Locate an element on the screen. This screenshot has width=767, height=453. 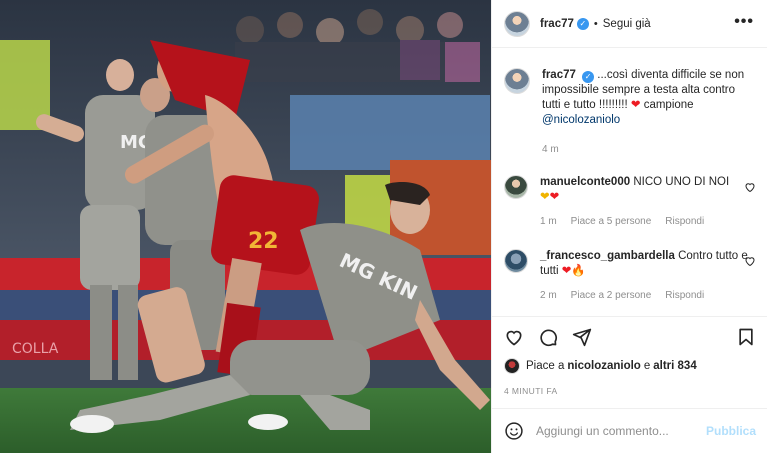
comment-composer: Aggiungi un commento... Pubblica is located at coordinates (629, 430).